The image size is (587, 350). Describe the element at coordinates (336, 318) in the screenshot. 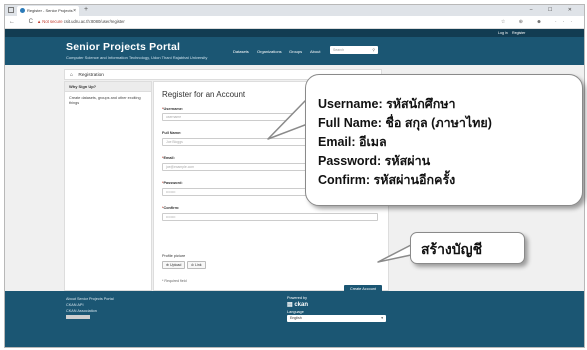

I see `language-select: English ▾` at that location.